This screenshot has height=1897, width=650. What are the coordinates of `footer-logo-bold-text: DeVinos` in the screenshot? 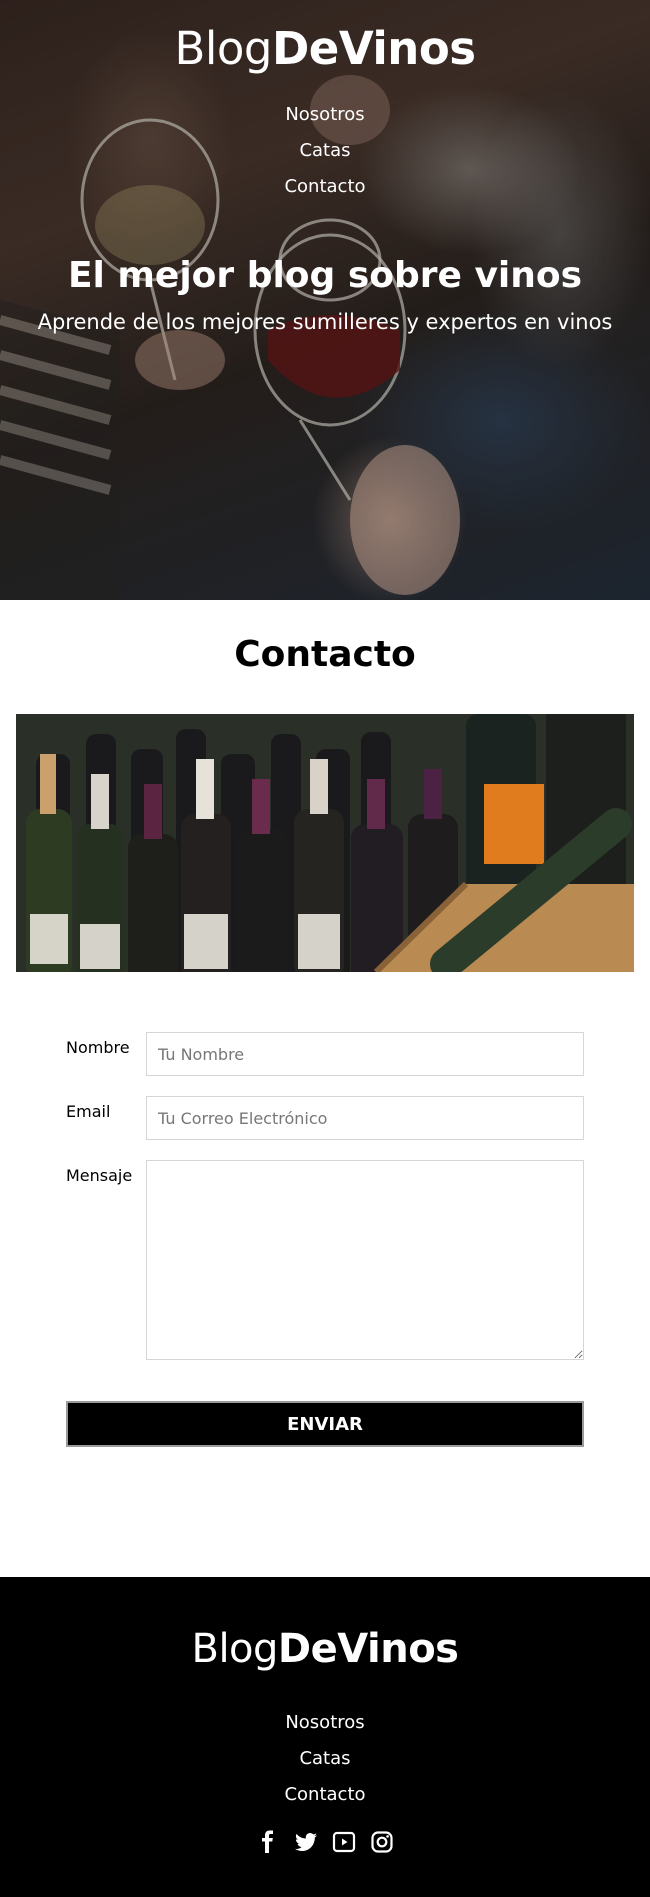 It's located at (368, 1649).